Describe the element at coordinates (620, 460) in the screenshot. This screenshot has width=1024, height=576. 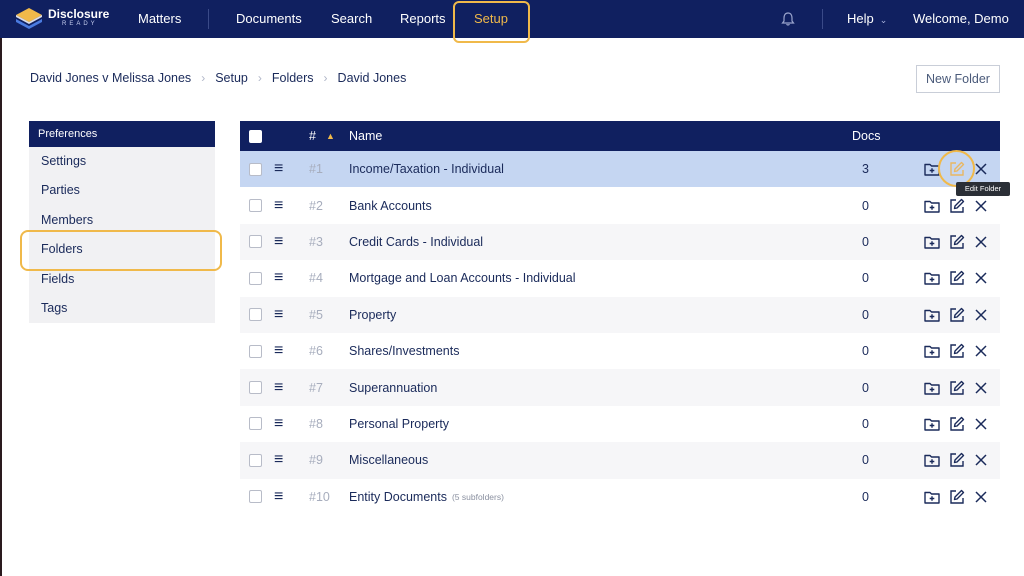
I see `table-row: ≡ #9 Miscellaneous 0` at that location.